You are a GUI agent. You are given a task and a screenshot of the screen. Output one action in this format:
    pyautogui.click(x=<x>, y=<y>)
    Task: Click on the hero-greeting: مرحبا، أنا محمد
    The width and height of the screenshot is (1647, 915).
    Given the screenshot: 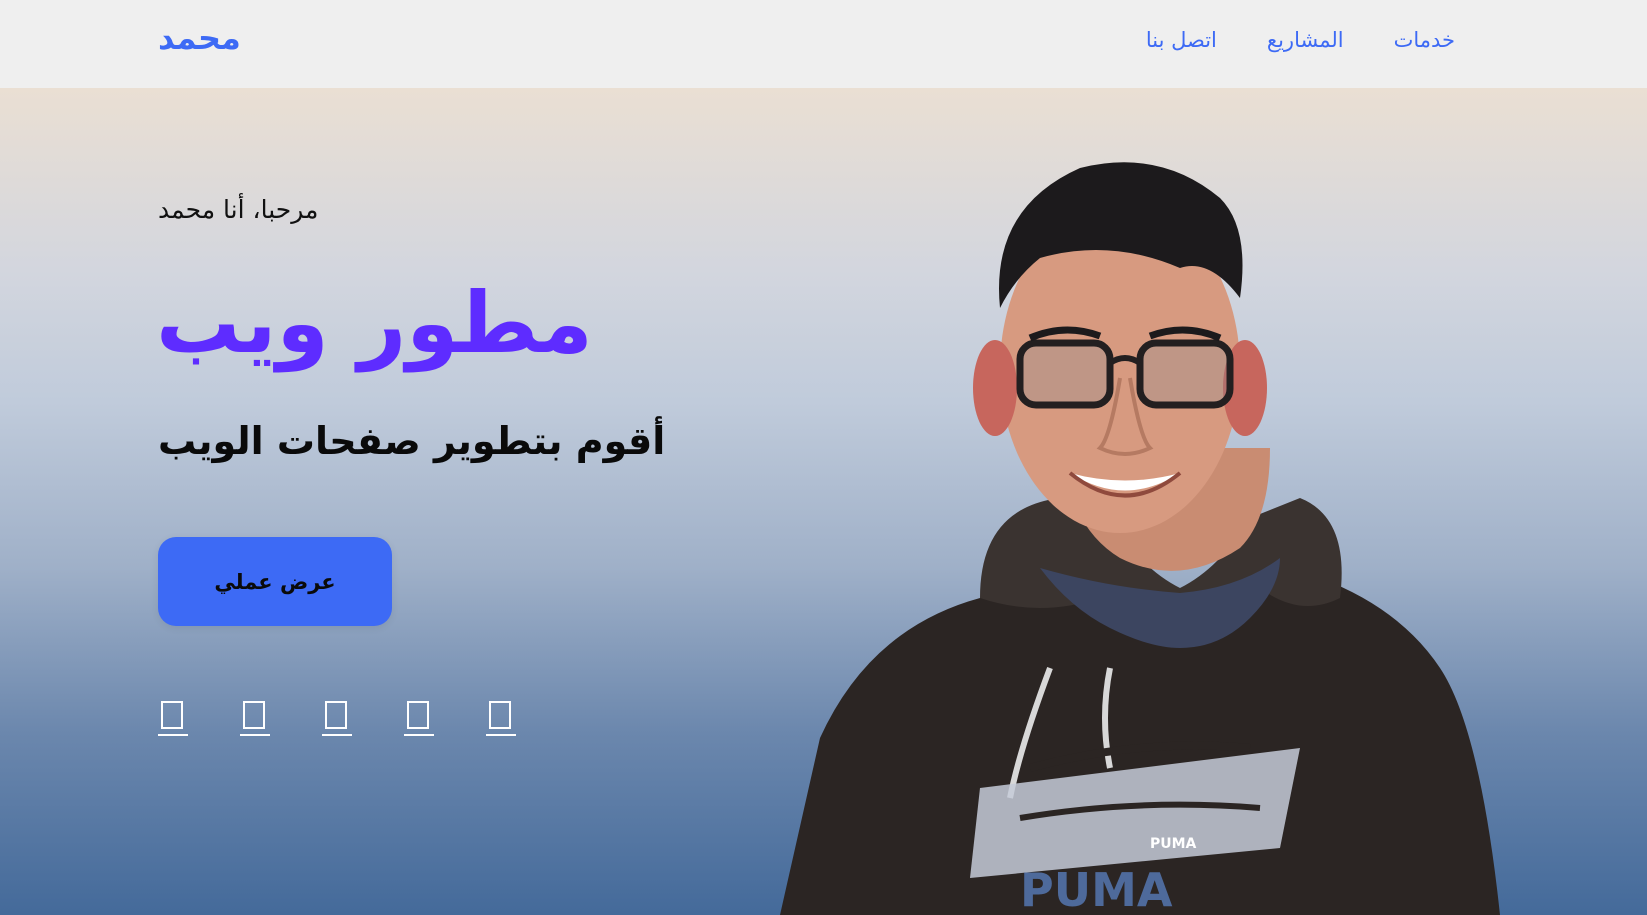 What is the action you would take?
    pyautogui.click(x=238, y=209)
    